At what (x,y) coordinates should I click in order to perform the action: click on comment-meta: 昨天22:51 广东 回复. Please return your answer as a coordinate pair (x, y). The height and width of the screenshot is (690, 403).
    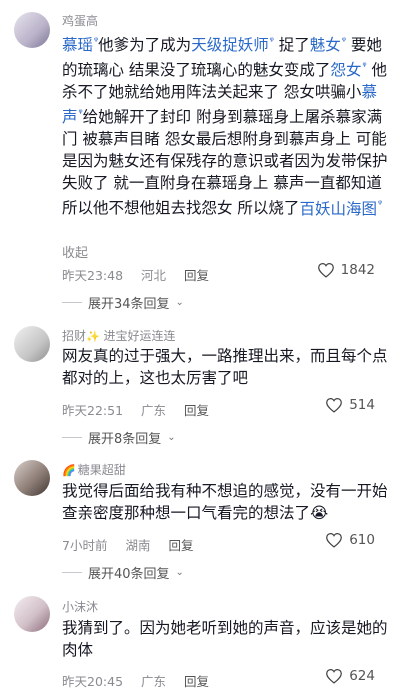
    Looking at the image, I should click on (142, 409).